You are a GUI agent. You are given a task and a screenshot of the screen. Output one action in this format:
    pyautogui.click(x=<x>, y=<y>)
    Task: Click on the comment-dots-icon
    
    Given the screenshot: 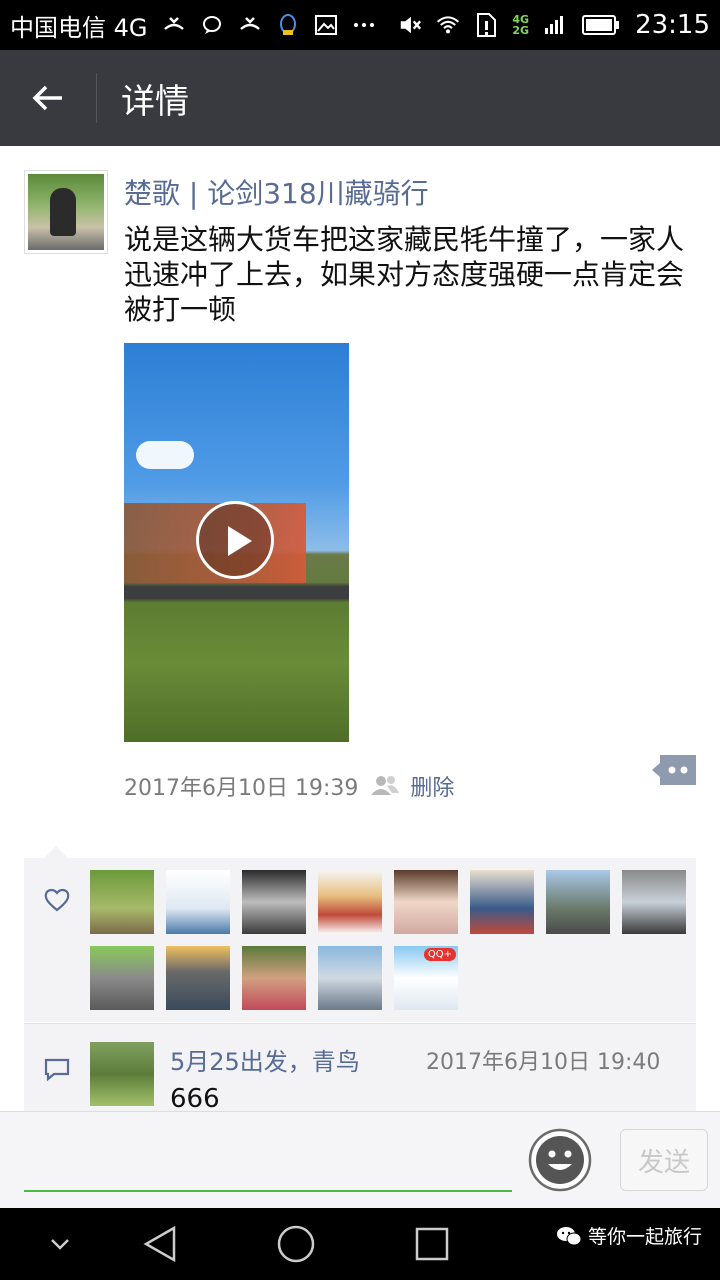 What is the action you would take?
    pyautogui.click(x=674, y=770)
    